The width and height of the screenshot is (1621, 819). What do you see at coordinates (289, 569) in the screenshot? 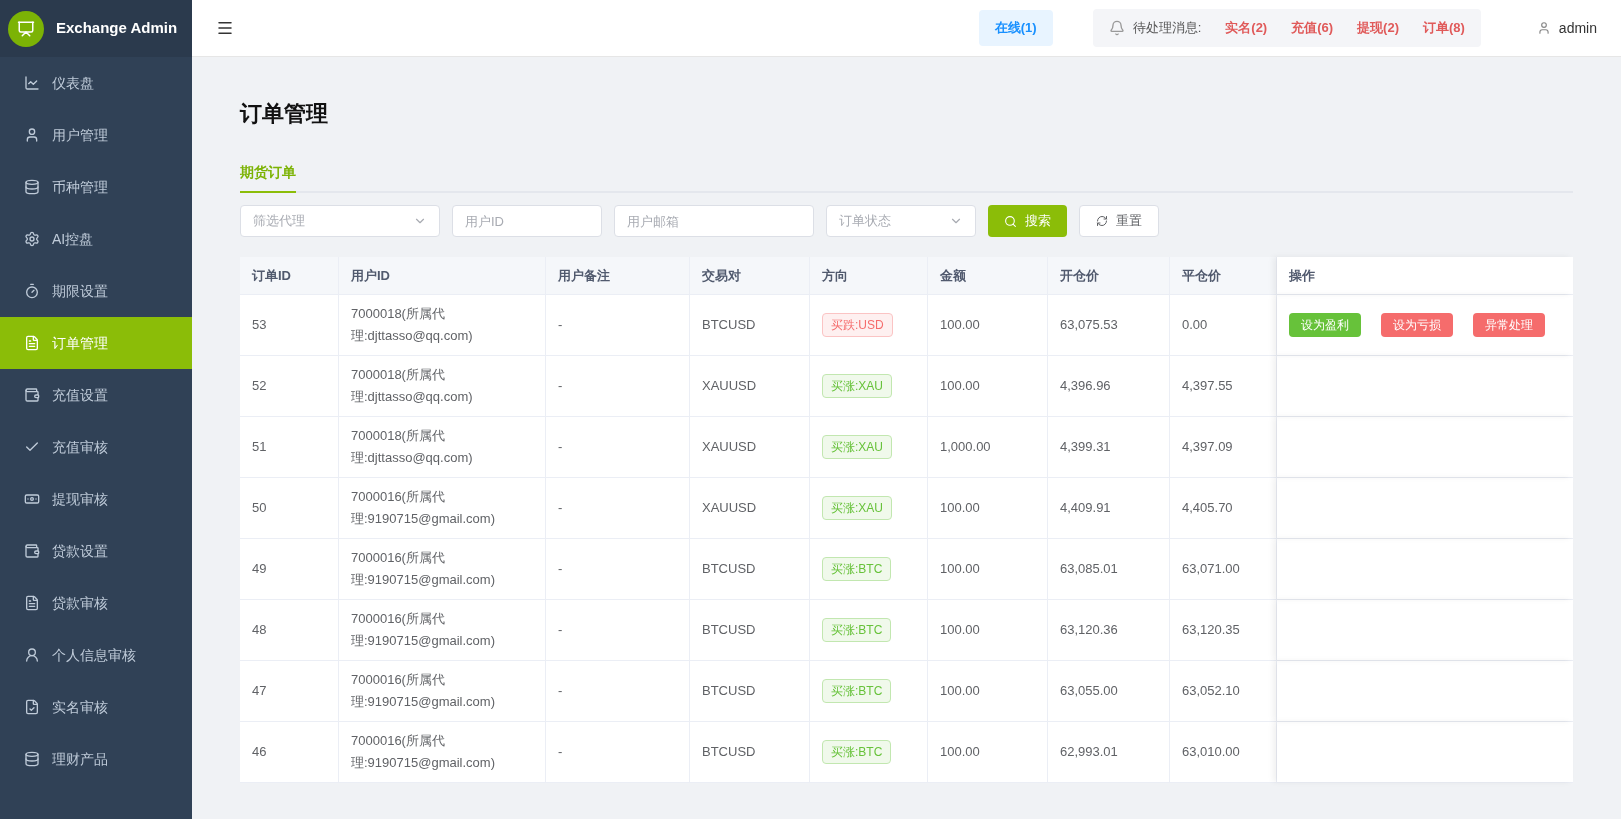
I see `table-cell: 49` at bounding box center [289, 569].